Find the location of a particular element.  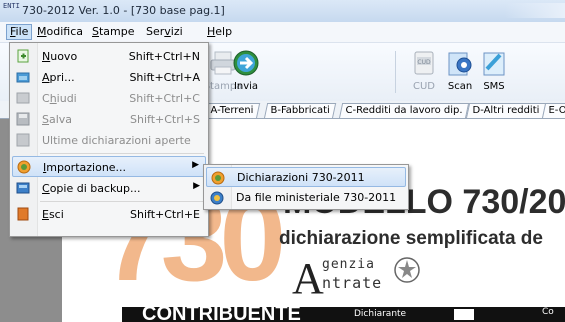

window-controls-area is located at coordinates (535, 10).